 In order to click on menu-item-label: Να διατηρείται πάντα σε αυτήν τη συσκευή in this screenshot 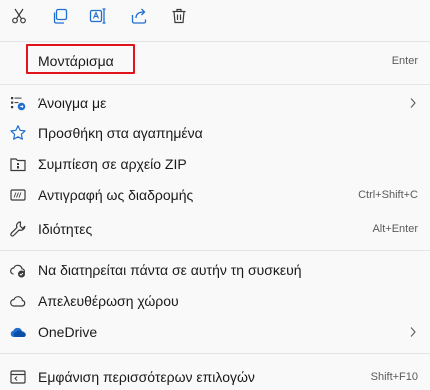, I will do `click(170, 270)`.